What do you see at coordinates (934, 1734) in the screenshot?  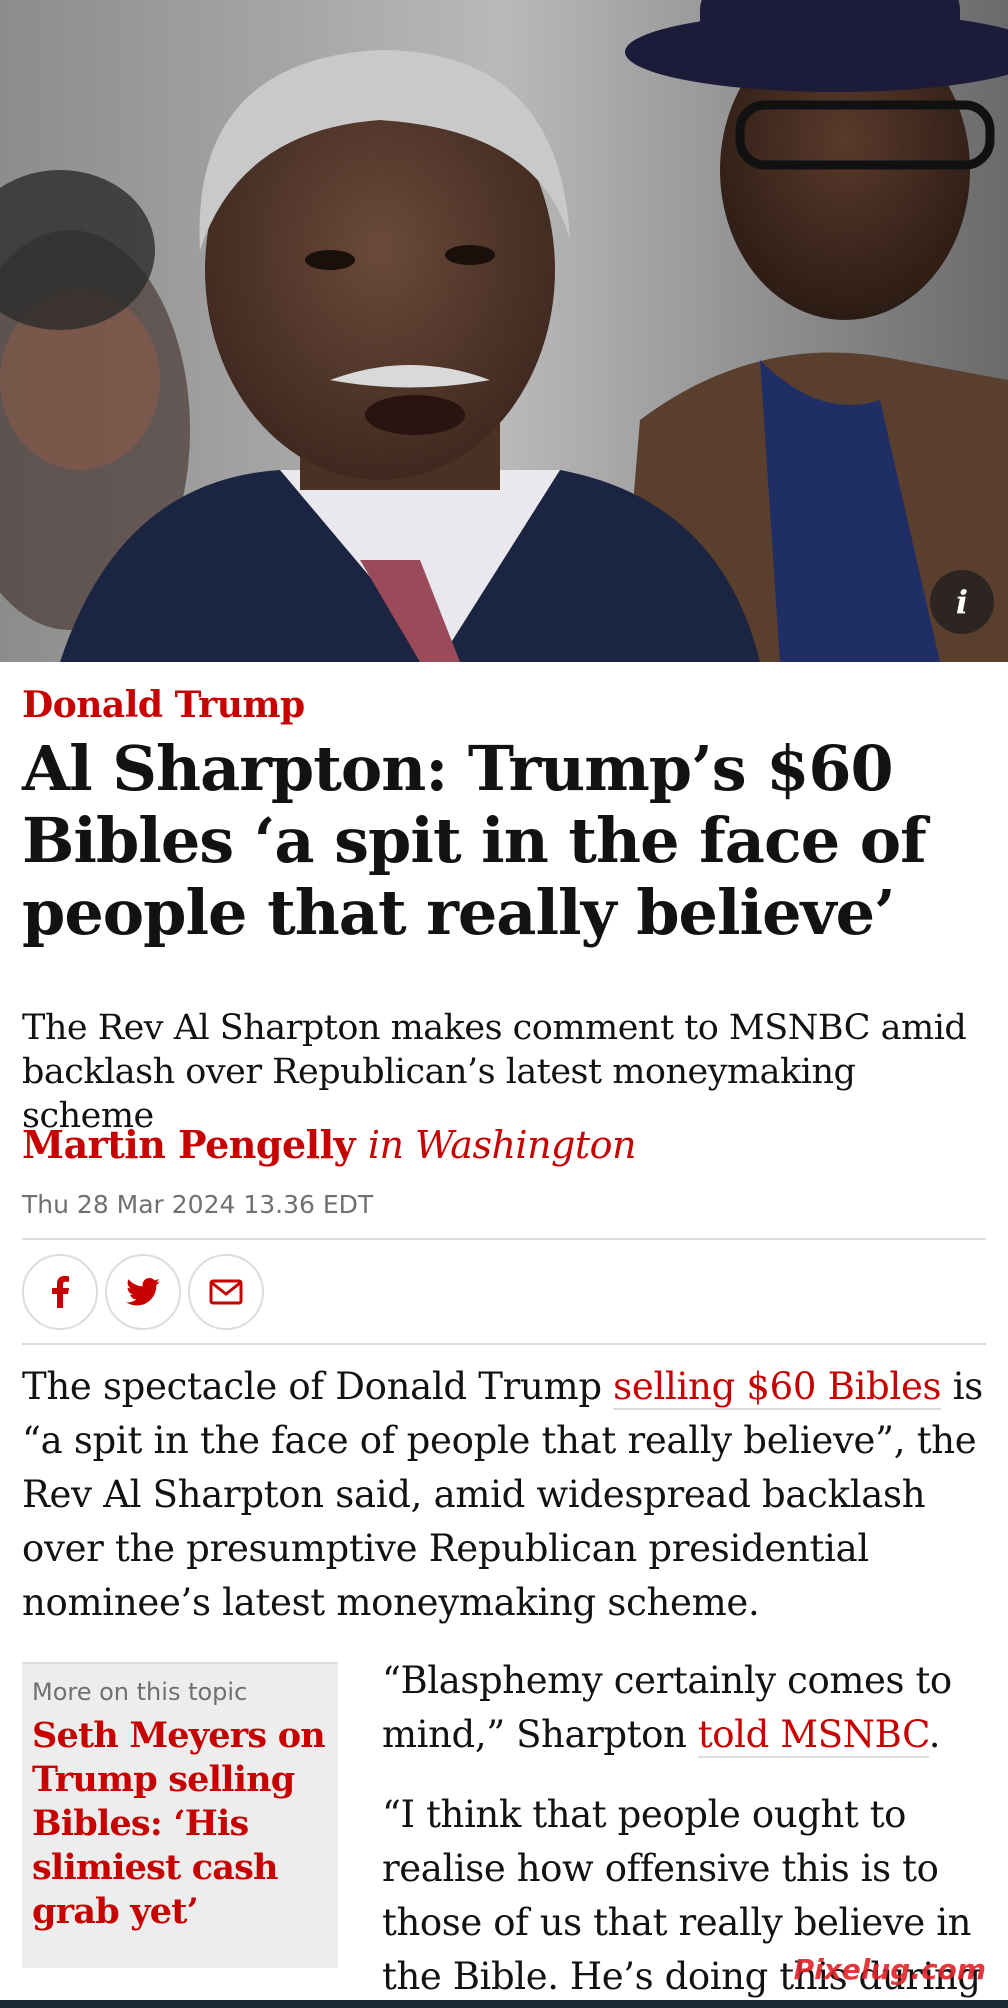 I see `paragraph-text: .` at bounding box center [934, 1734].